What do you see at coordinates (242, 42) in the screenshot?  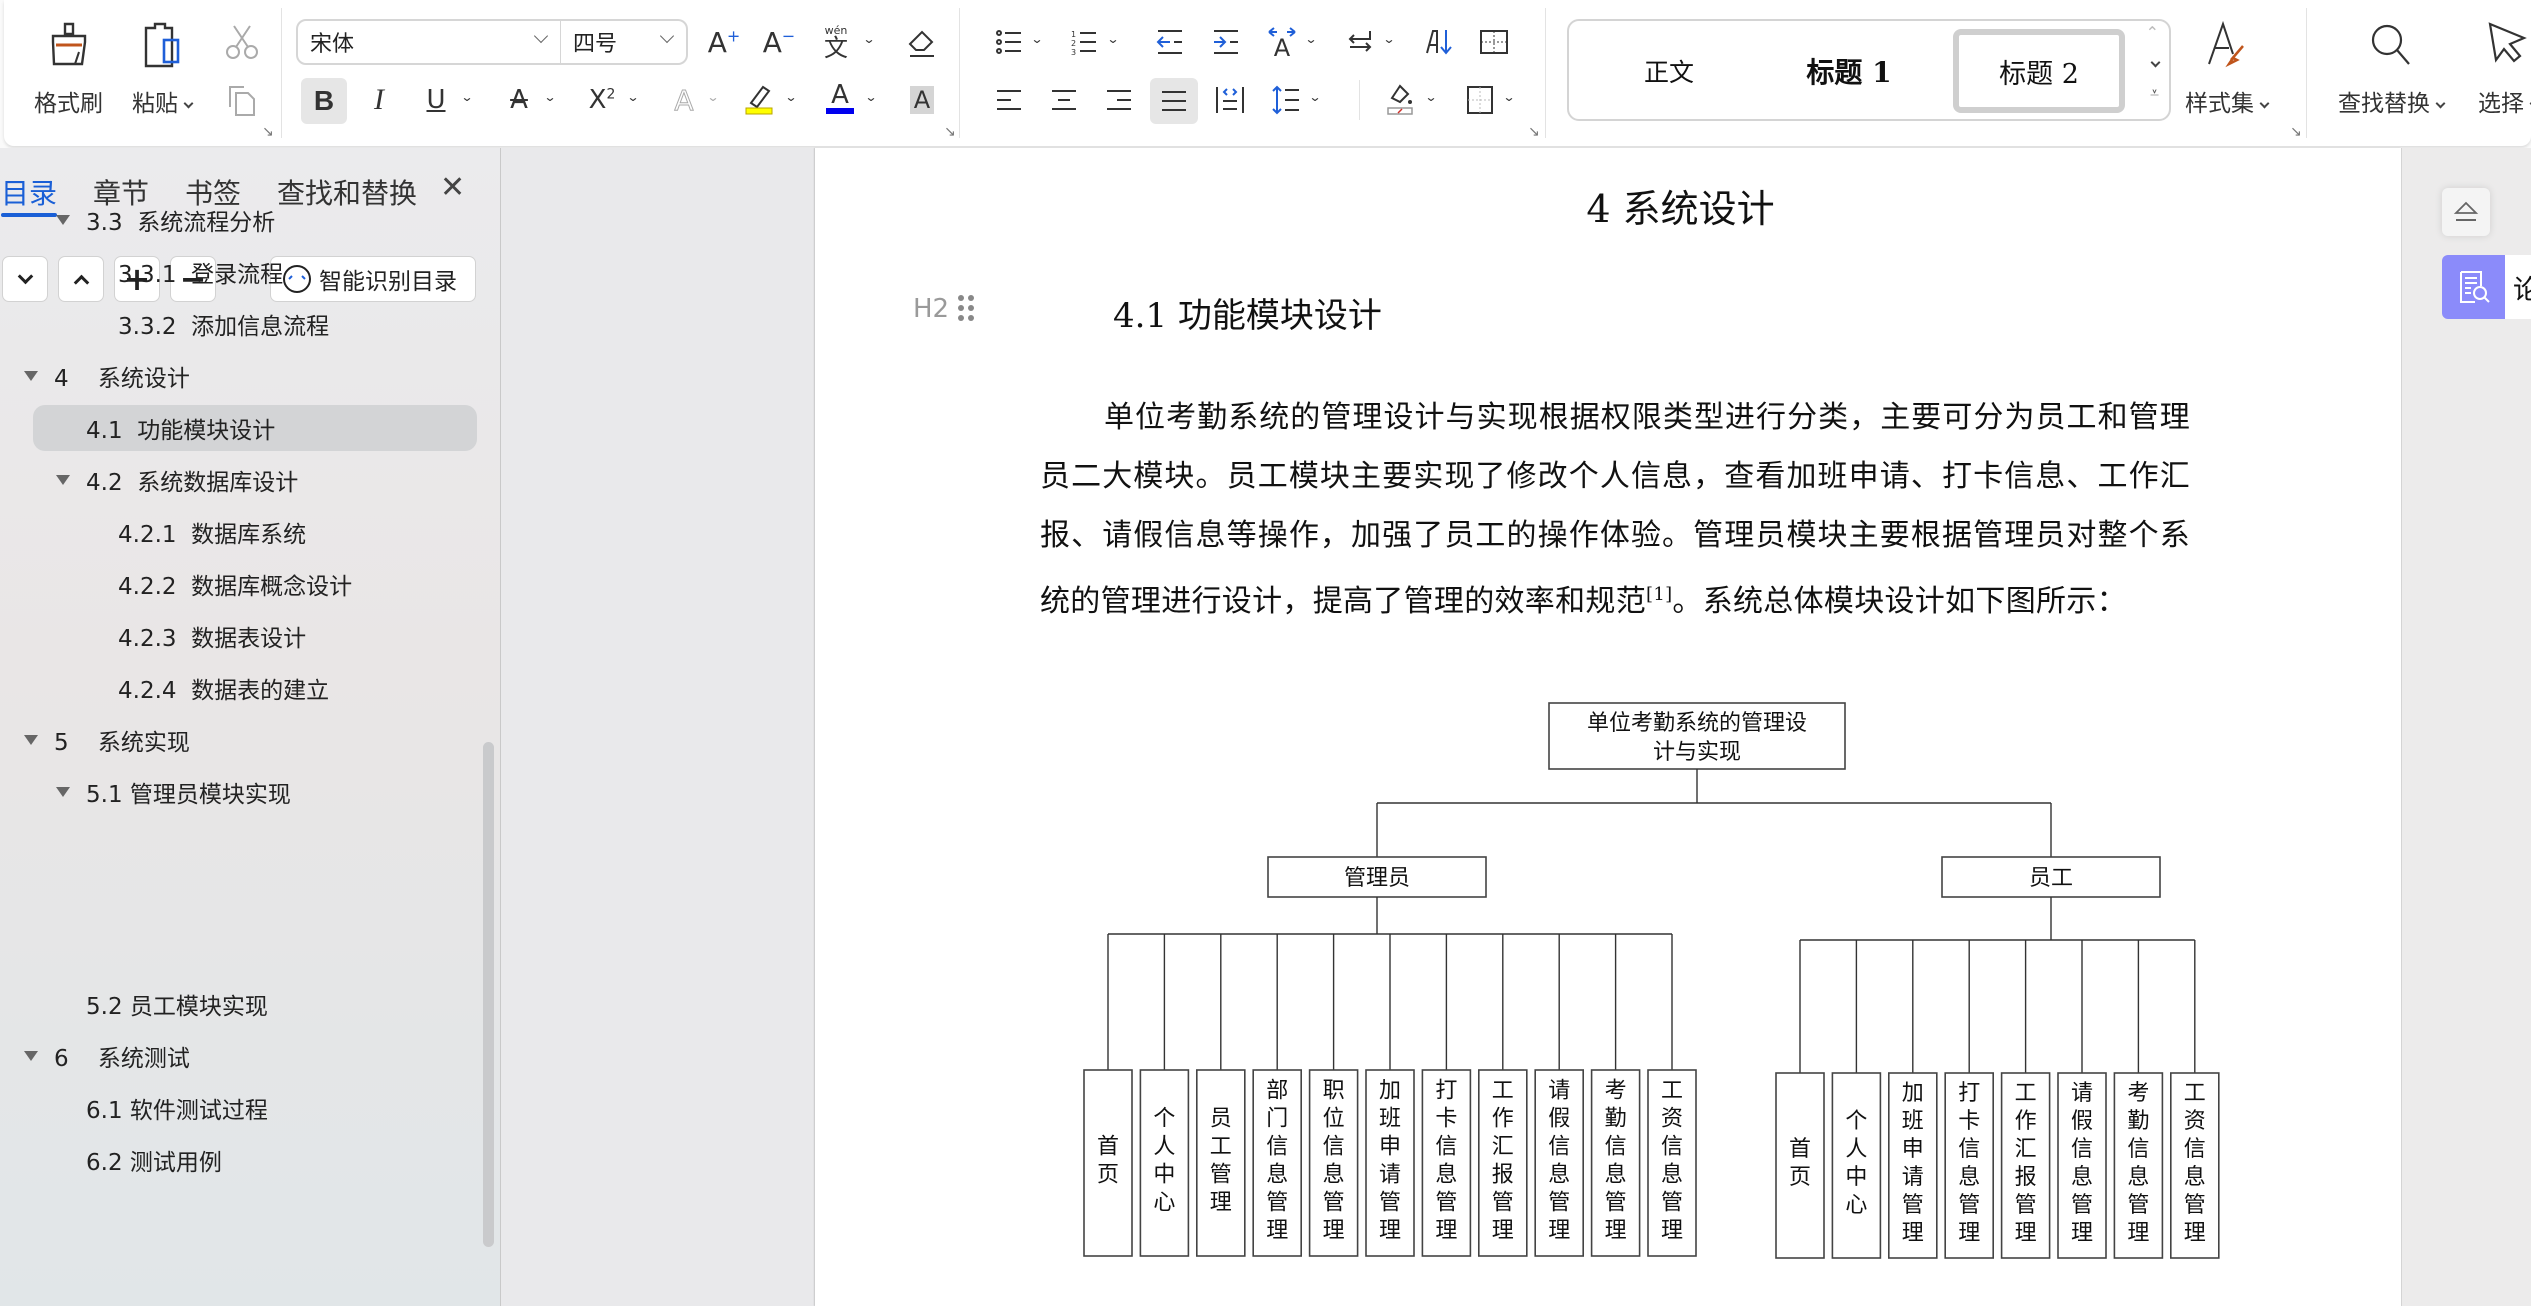 I see `cut-button` at bounding box center [242, 42].